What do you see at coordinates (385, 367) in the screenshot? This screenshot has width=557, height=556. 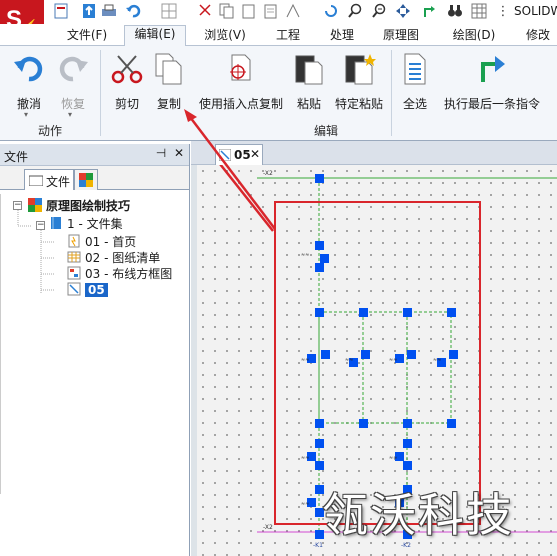 I see `contact-matrix` at bounding box center [385, 367].